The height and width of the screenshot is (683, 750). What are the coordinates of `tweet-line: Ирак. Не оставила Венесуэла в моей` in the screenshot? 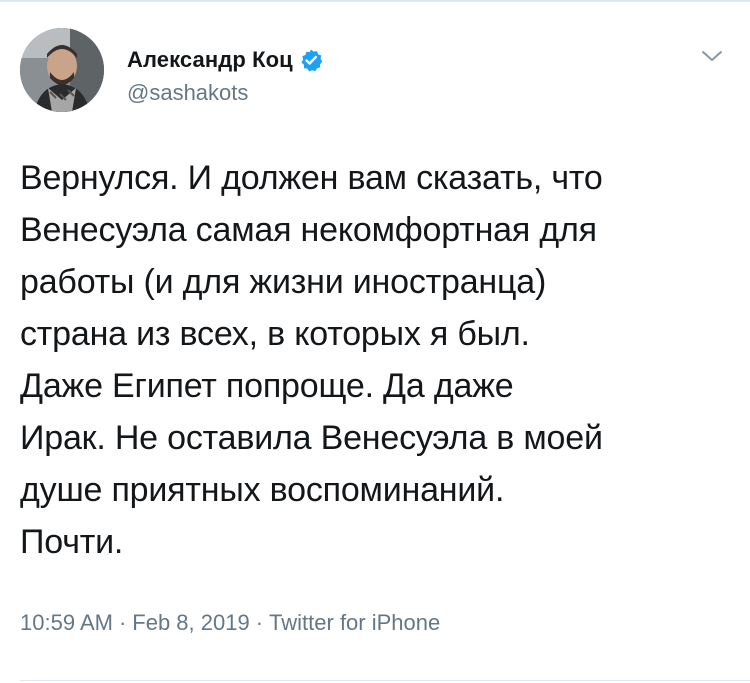 It's located at (311, 438).